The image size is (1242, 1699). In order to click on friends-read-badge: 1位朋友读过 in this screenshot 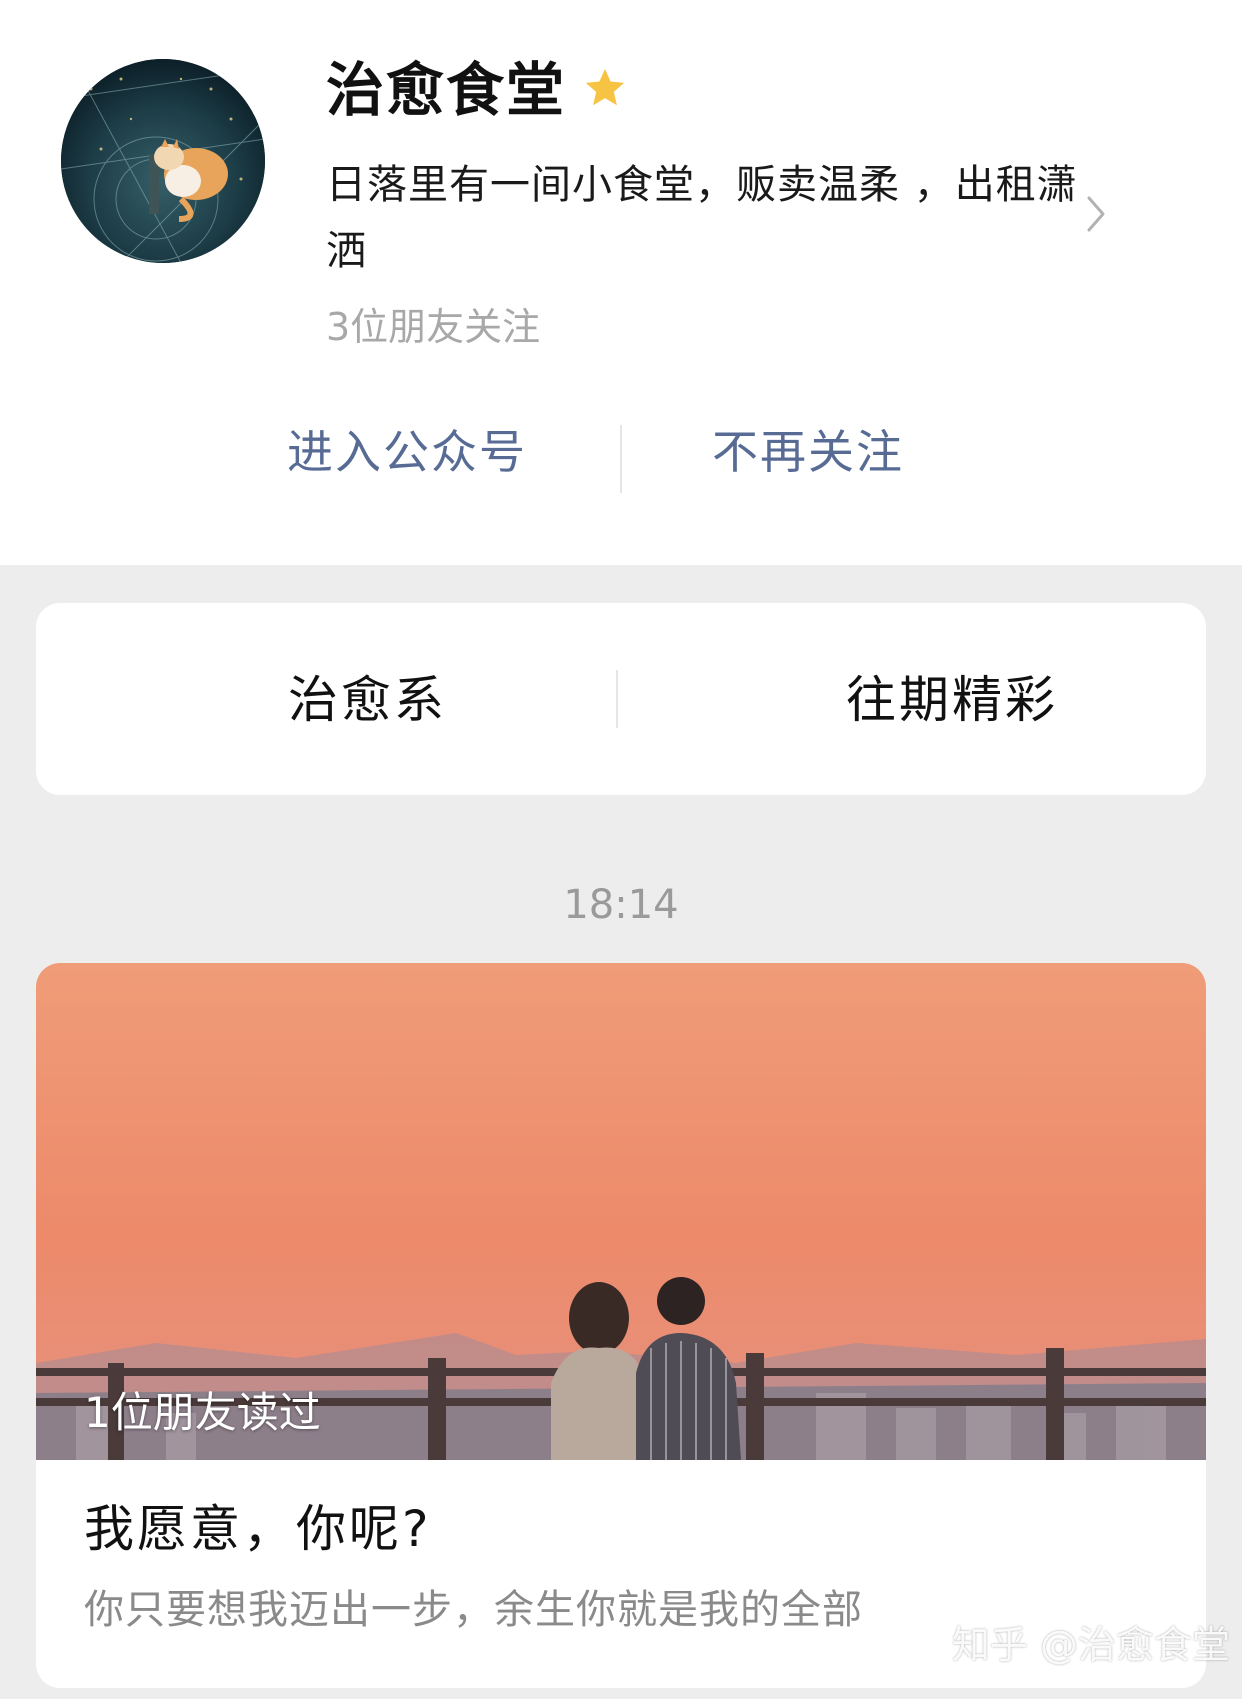, I will do `click(202, 1412)`.